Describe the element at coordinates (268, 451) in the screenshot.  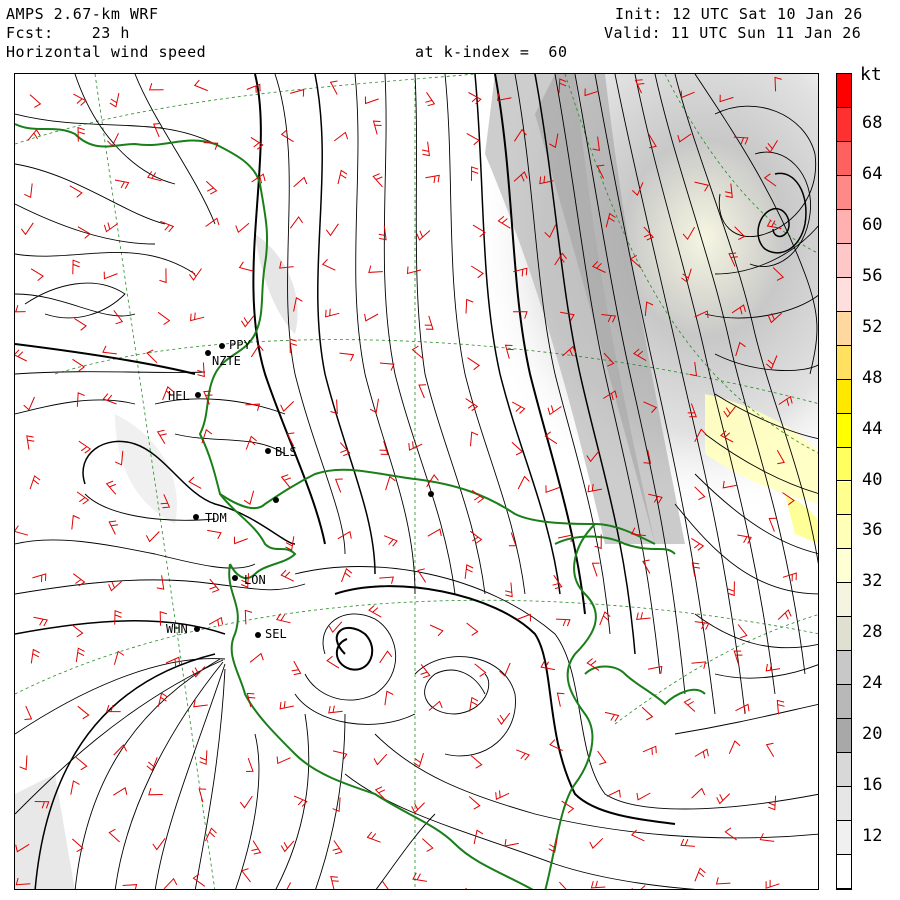
I see `station-bls-dot` at that location.